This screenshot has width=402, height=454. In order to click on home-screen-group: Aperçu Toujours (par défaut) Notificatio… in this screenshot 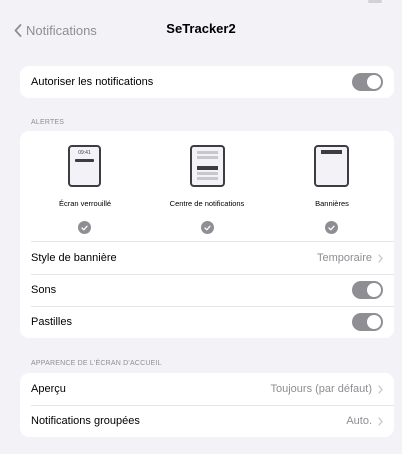, I will do `click(207, 405)`.